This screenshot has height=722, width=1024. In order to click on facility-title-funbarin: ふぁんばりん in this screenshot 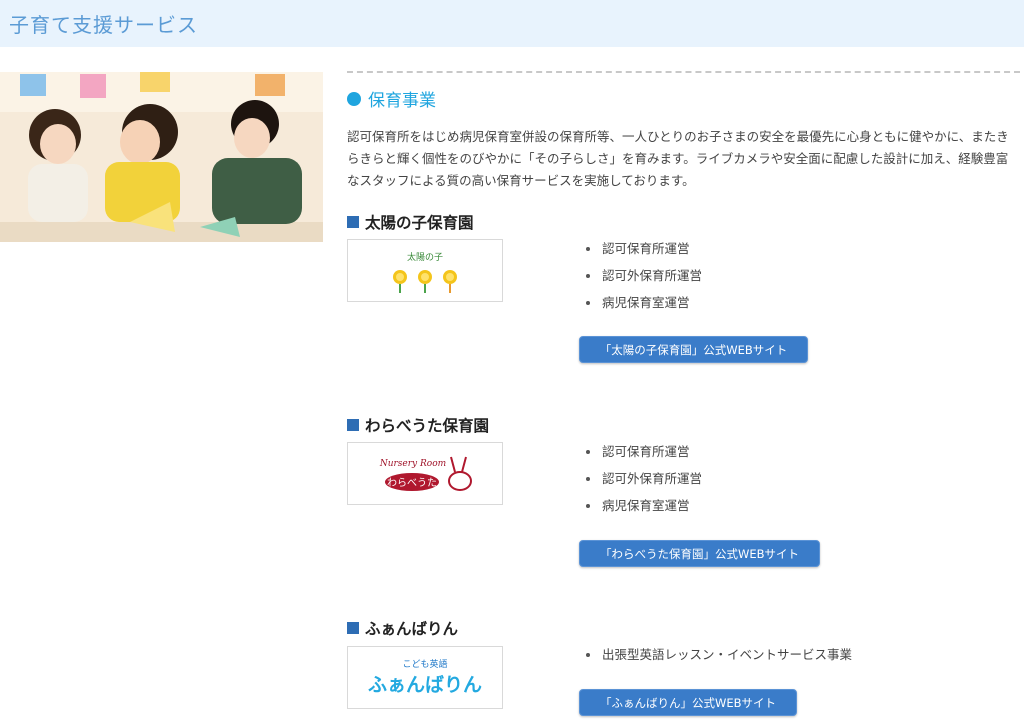, I will do `click(402, 628)`.